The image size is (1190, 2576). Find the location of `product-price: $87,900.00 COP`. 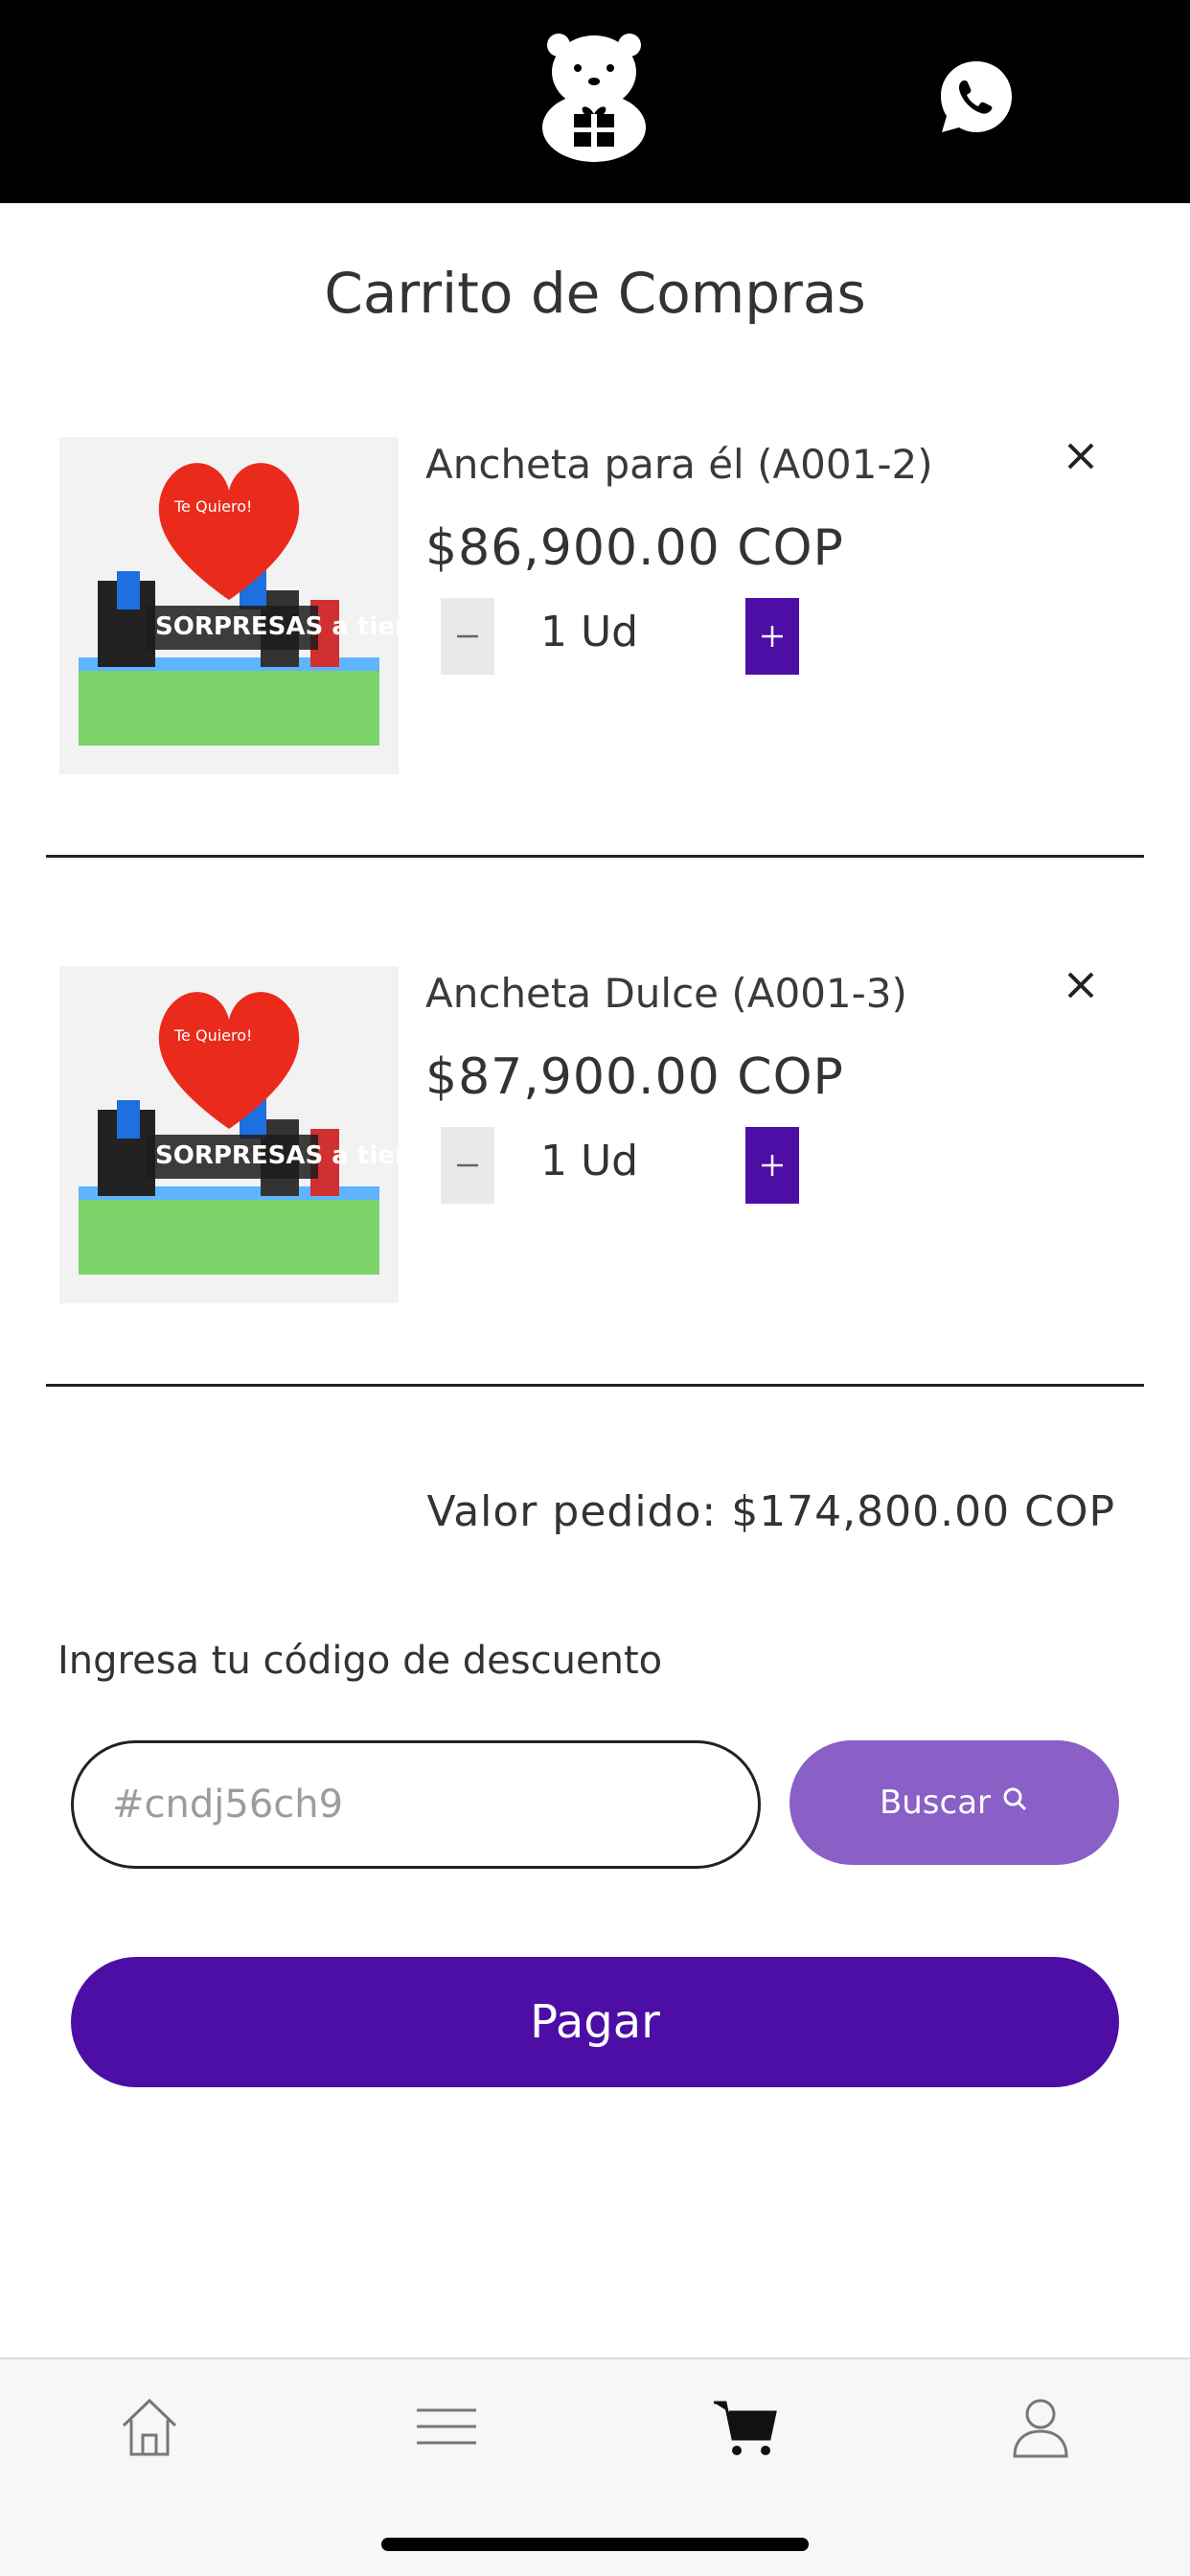

product-price: $87,900.00 COP is located at coordinates (635, 1077).